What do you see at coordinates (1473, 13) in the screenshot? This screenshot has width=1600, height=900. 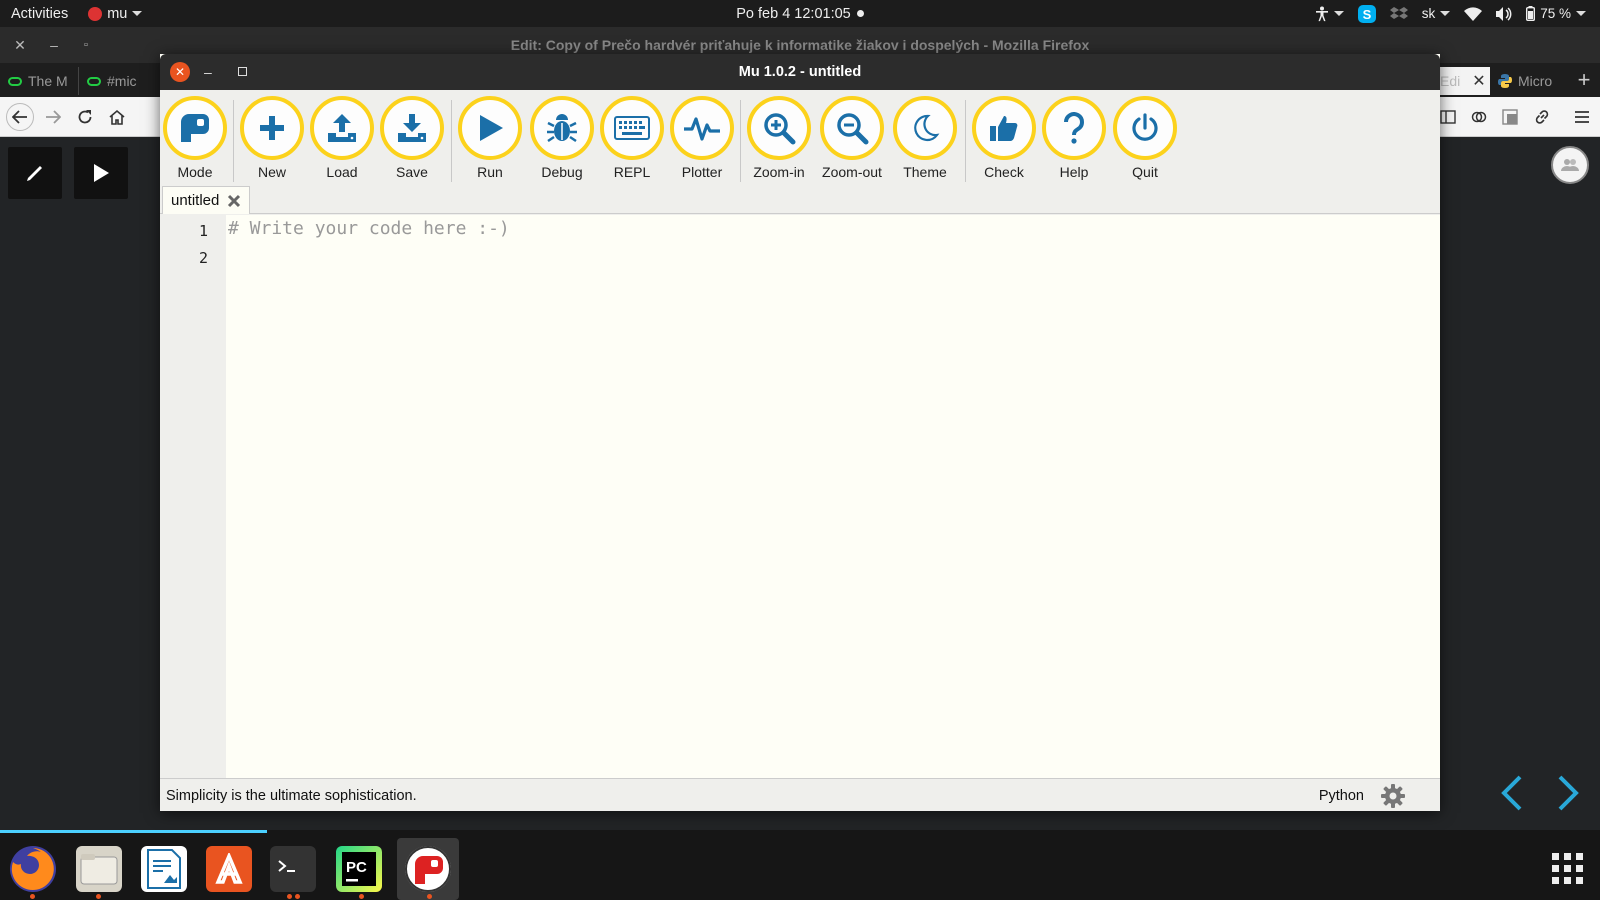 I see `wifi-icon` at bounding box center [1473, 13].